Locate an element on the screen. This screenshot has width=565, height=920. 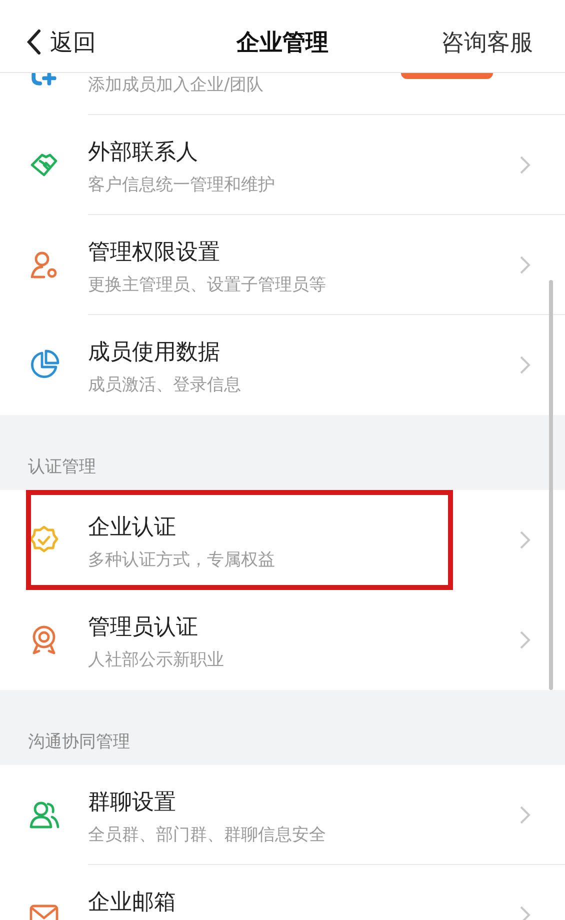
item-subtitle: 多种认证方式，专属权益 is located at coordinates (181, 560).